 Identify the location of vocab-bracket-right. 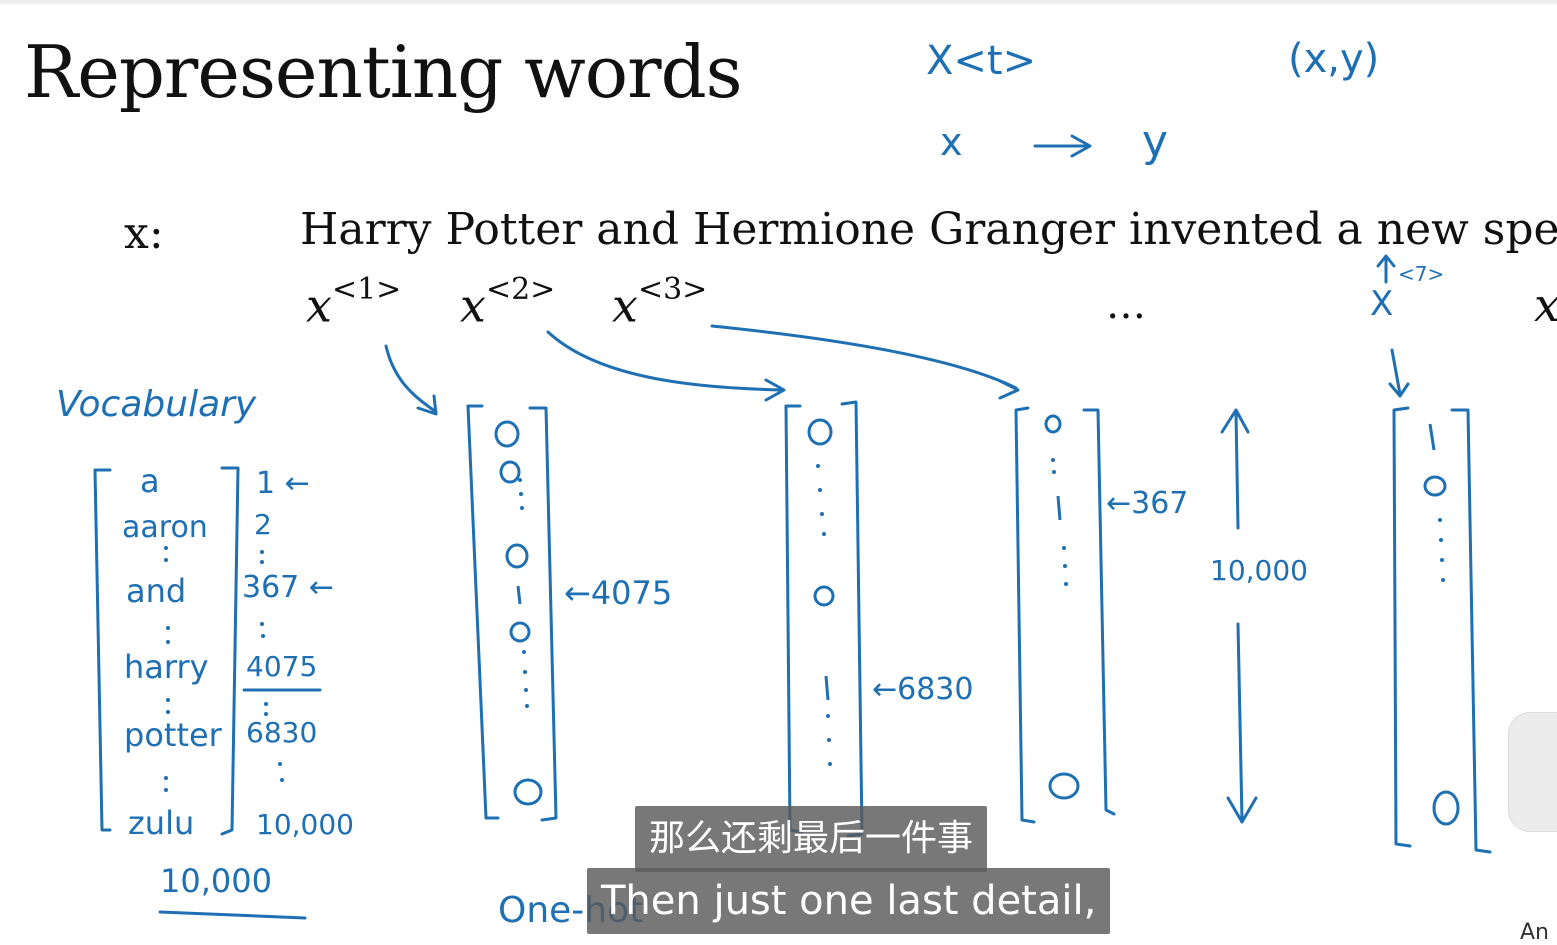
(230, 651).